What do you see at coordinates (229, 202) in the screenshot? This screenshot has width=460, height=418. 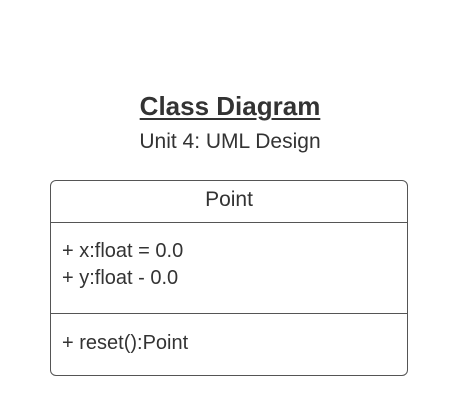 I see `class-name: Point` at bounding box center [229, 202].